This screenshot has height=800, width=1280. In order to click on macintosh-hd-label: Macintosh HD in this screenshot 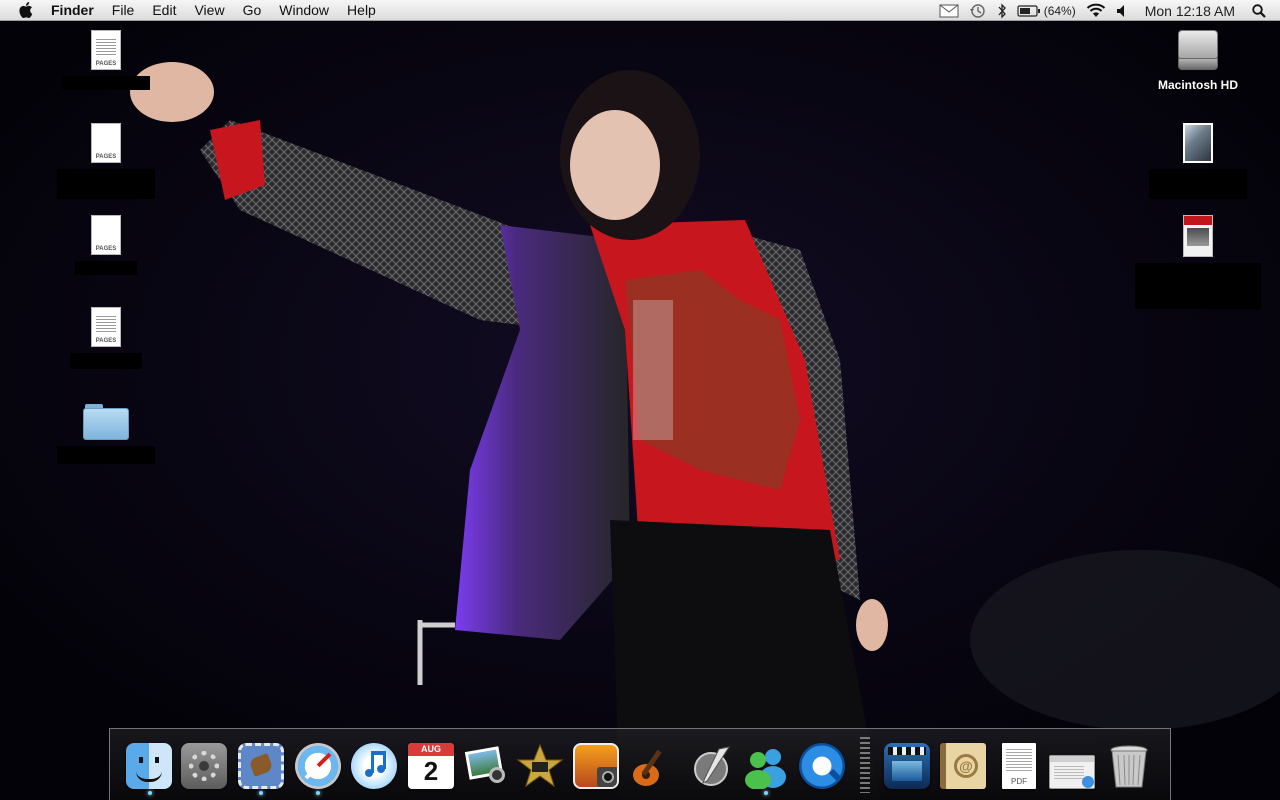, I will do `click(1197, 85)`.